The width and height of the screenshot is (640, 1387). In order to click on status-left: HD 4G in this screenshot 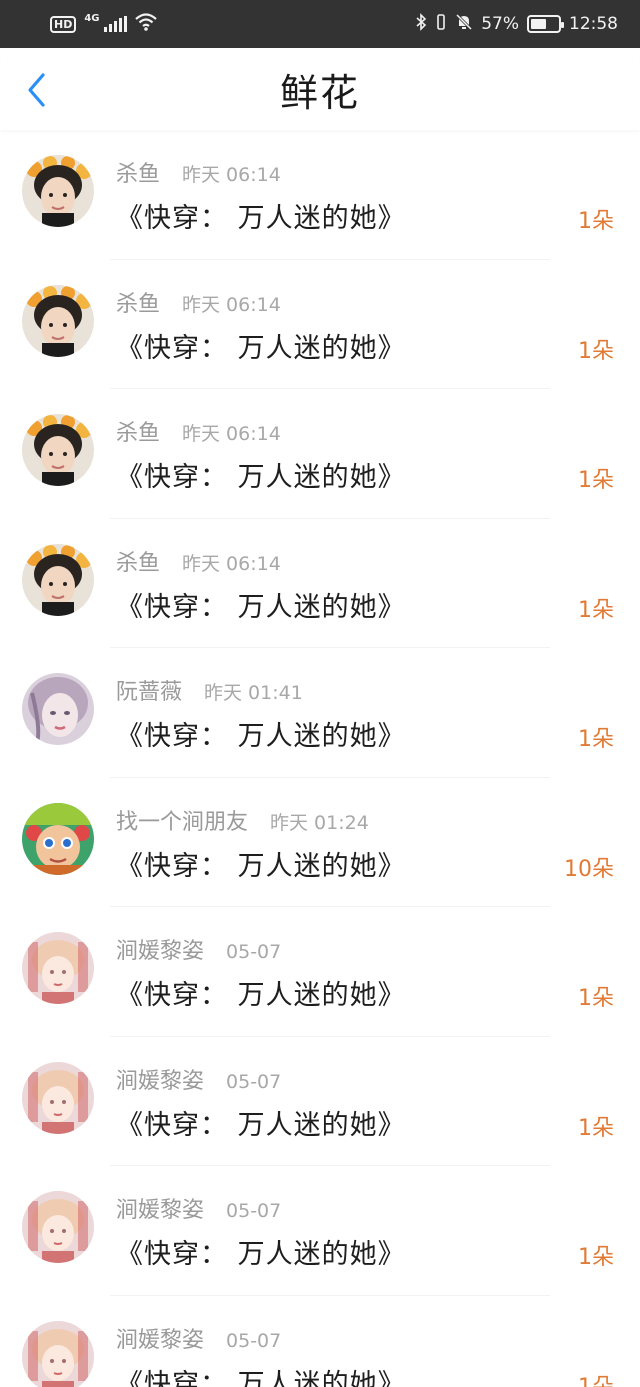, I will do `click(103, 24)`.